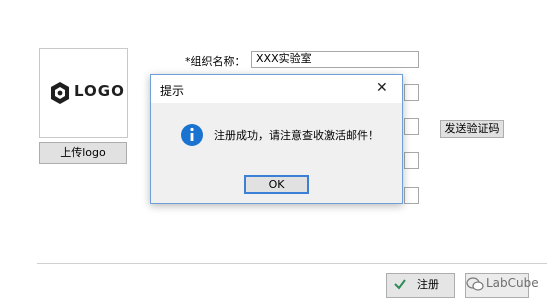 The height and width of the screenshot is (307, 554). Describe the element at coordinates (276, 184) in the screenshot. I see `ok-button: OK` at that location.